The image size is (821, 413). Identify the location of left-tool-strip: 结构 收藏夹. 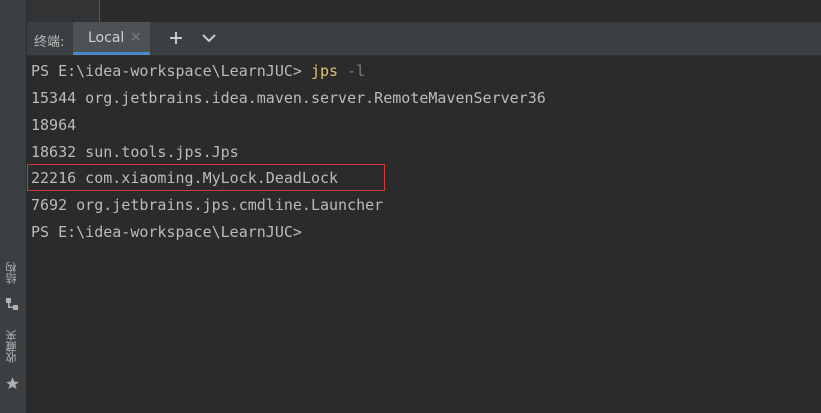
(13, 206).